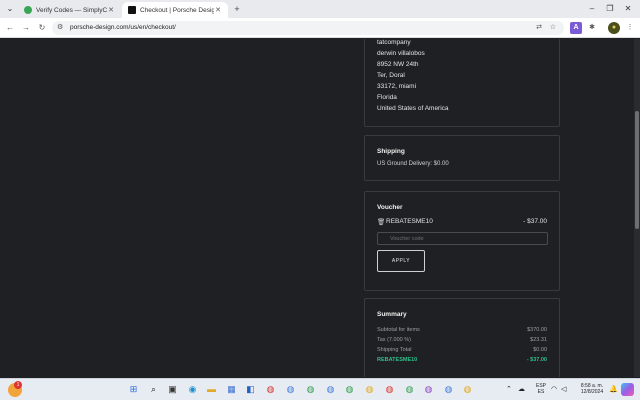  Describe the element at coordinates (613, 390) in the screenshot. I see `notifications-bell-icon: 🔔` at that location.